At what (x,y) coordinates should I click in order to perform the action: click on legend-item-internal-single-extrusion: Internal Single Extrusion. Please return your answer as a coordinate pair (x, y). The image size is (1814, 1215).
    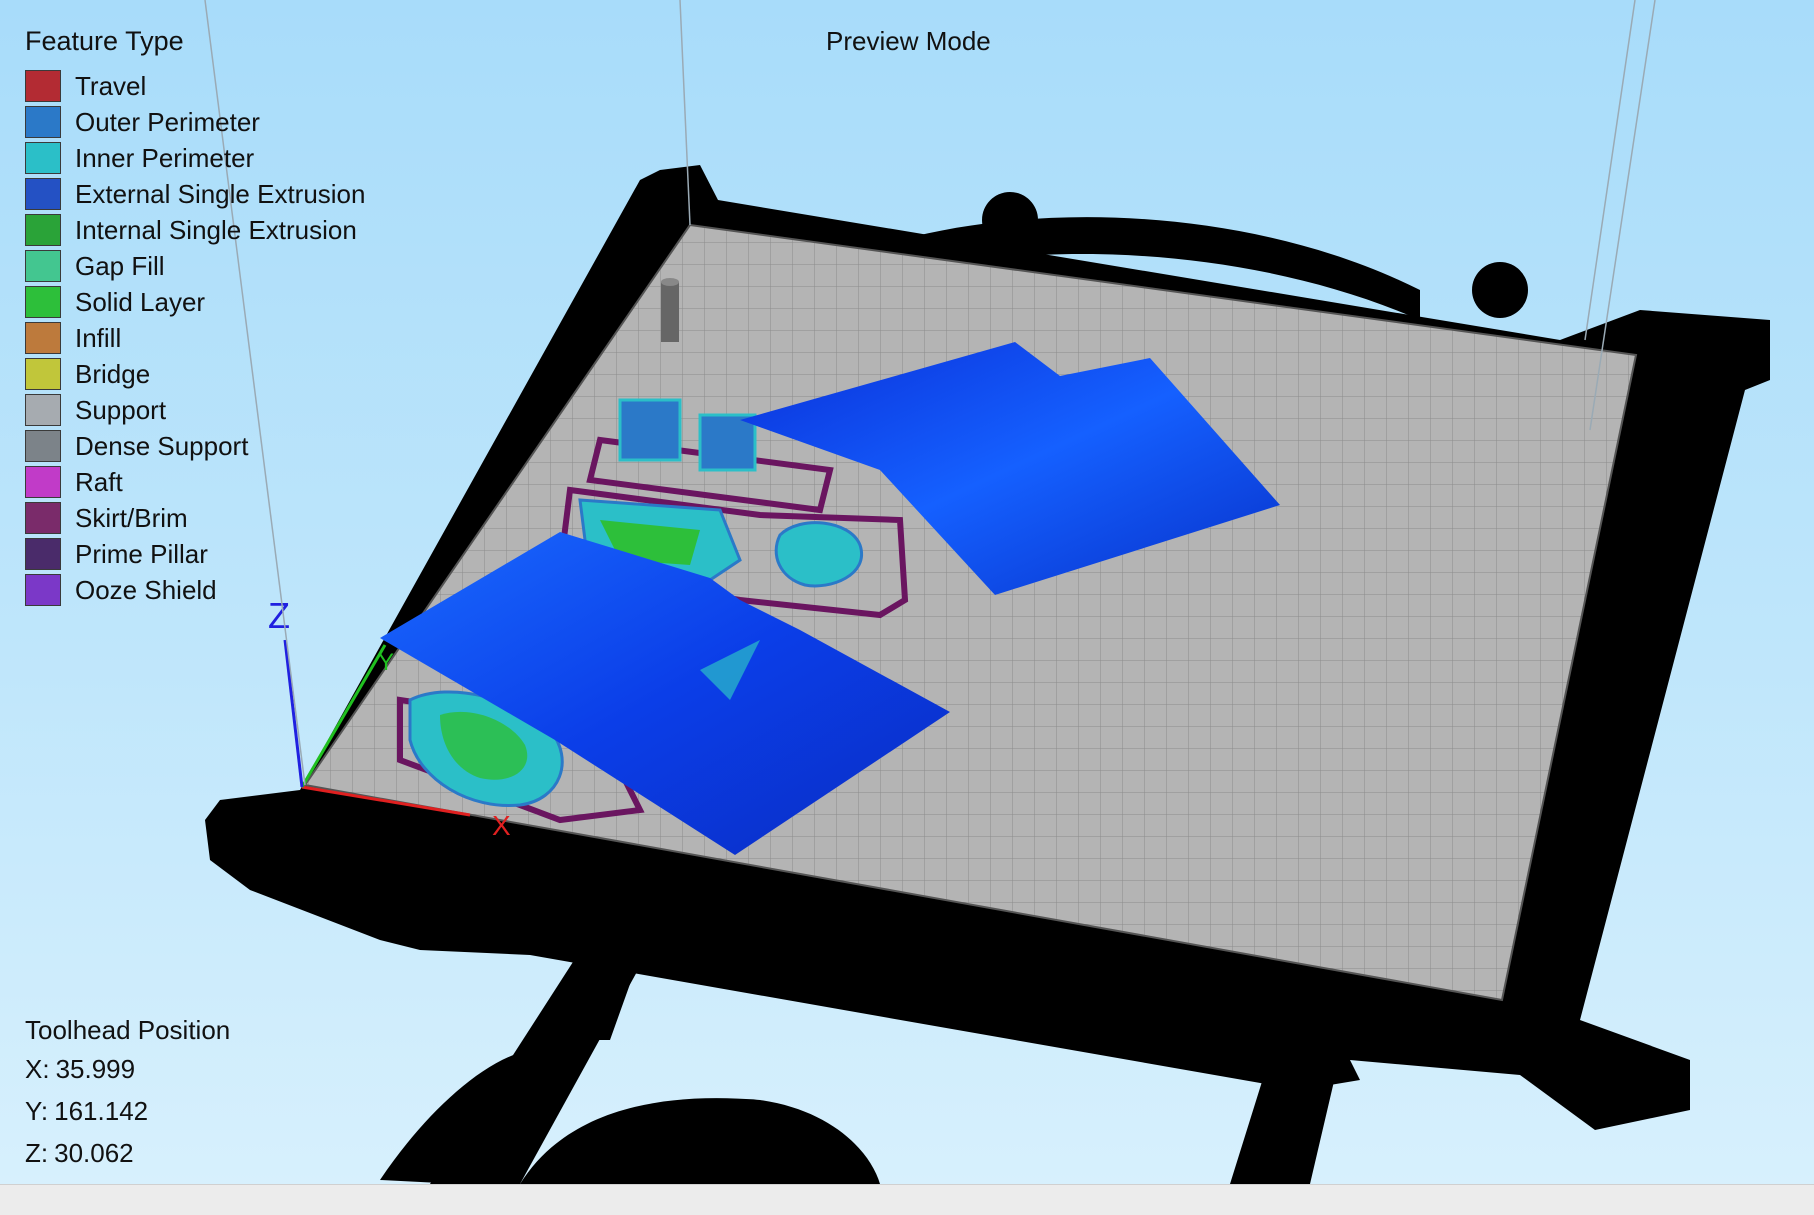
    Looking at the image, I should click on (195, 230).